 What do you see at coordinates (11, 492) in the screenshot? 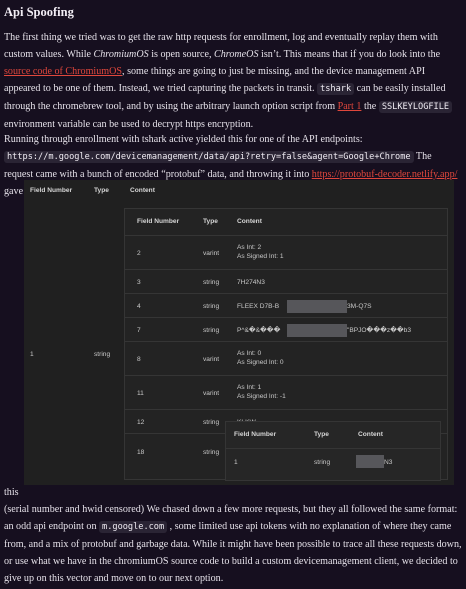
I see `image-trailing-text: this` at bounding box center [11, 492].